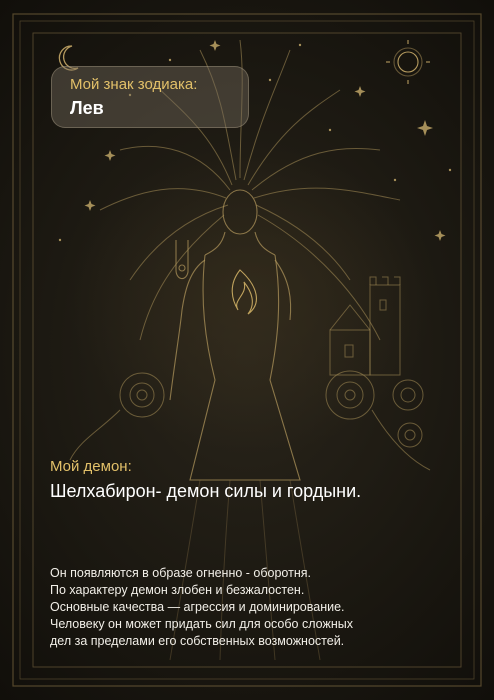 The height and width of the screenshot is (700, 494). What do you see at coordinates (134, 84) in the screenshot?
I see `zodiac-sign-label: Мой знак зодиака:` at bounding box center [134, 84].